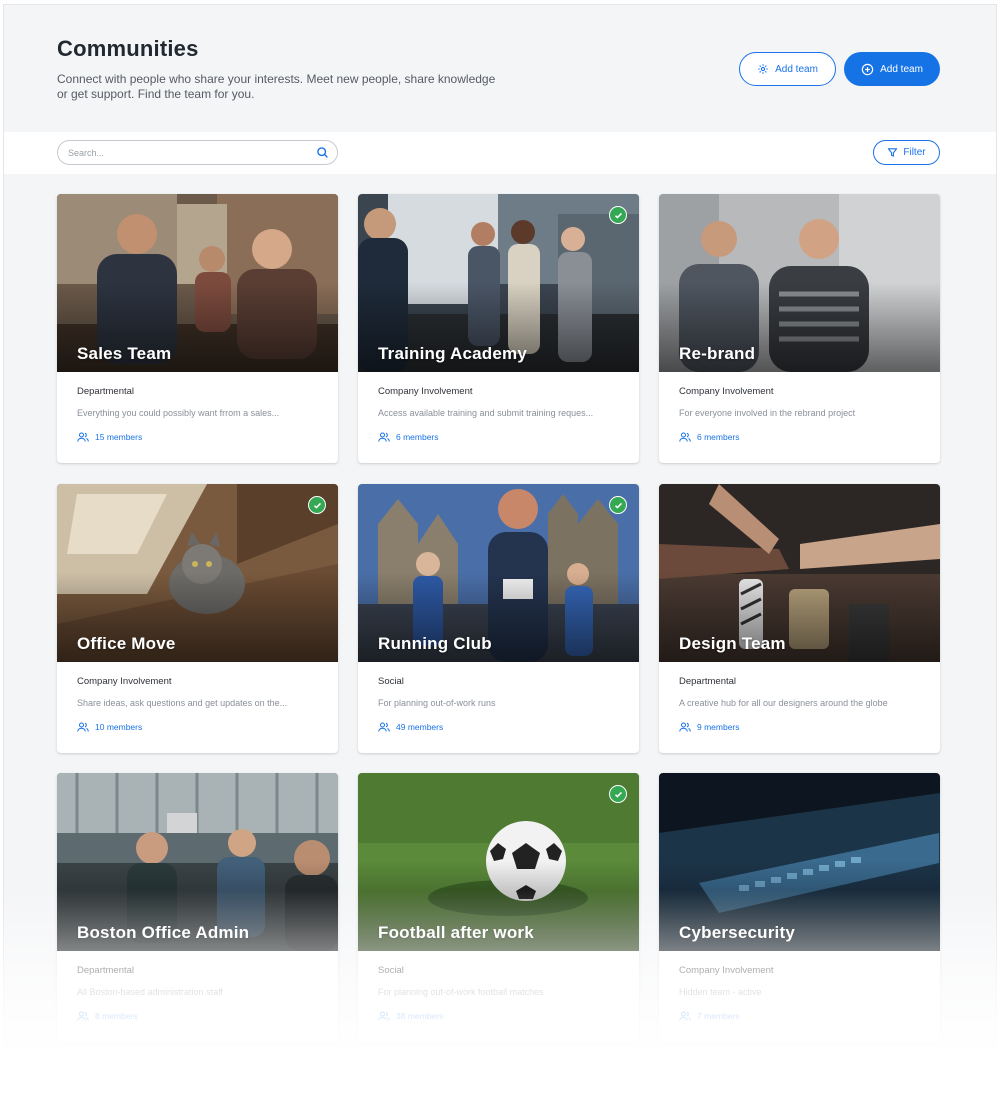 This screenshot has height=1098, width=1000. Describe the element at coordinates (732, 643) in the screenshot. I see `card-title: Design Team` at that location.